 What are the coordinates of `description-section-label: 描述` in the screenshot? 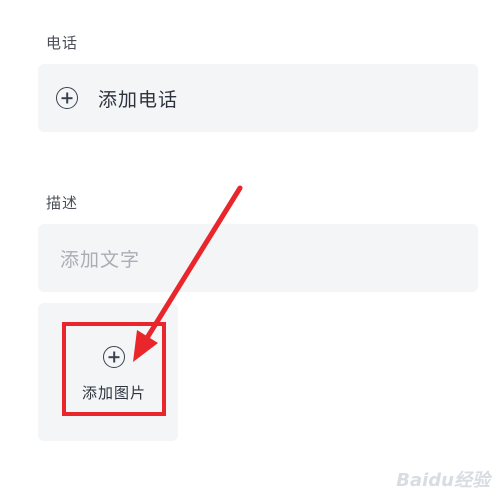 It's located at (62, 203).